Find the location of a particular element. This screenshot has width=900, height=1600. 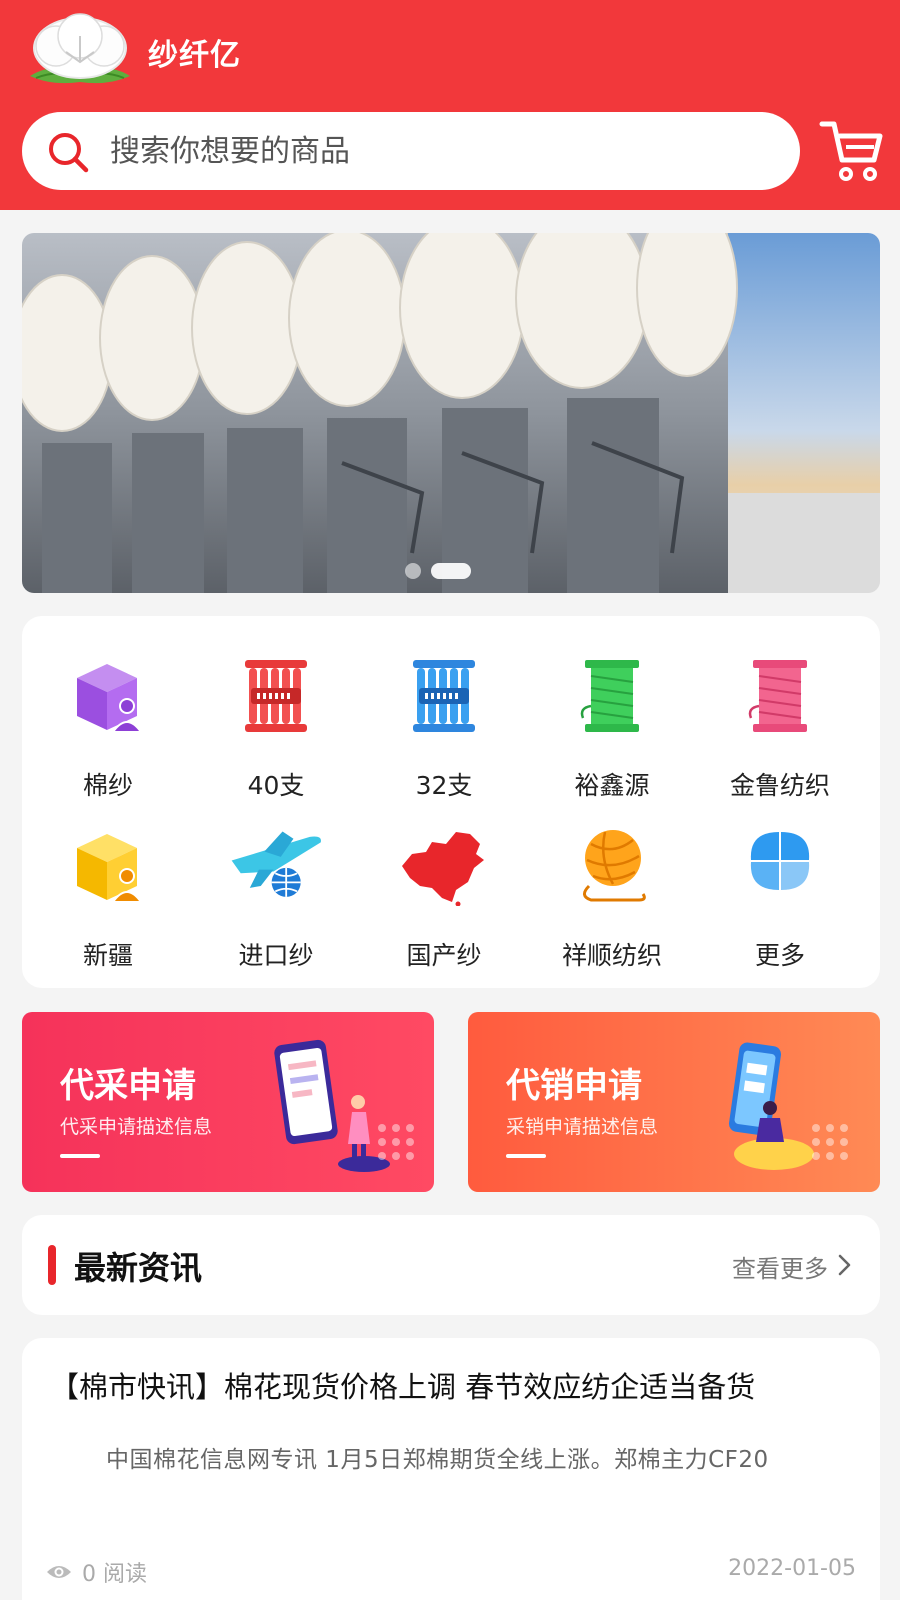

consignment-sale-card: 代销申请 采销申请描述信息 is located at coordinates (674, 1102).